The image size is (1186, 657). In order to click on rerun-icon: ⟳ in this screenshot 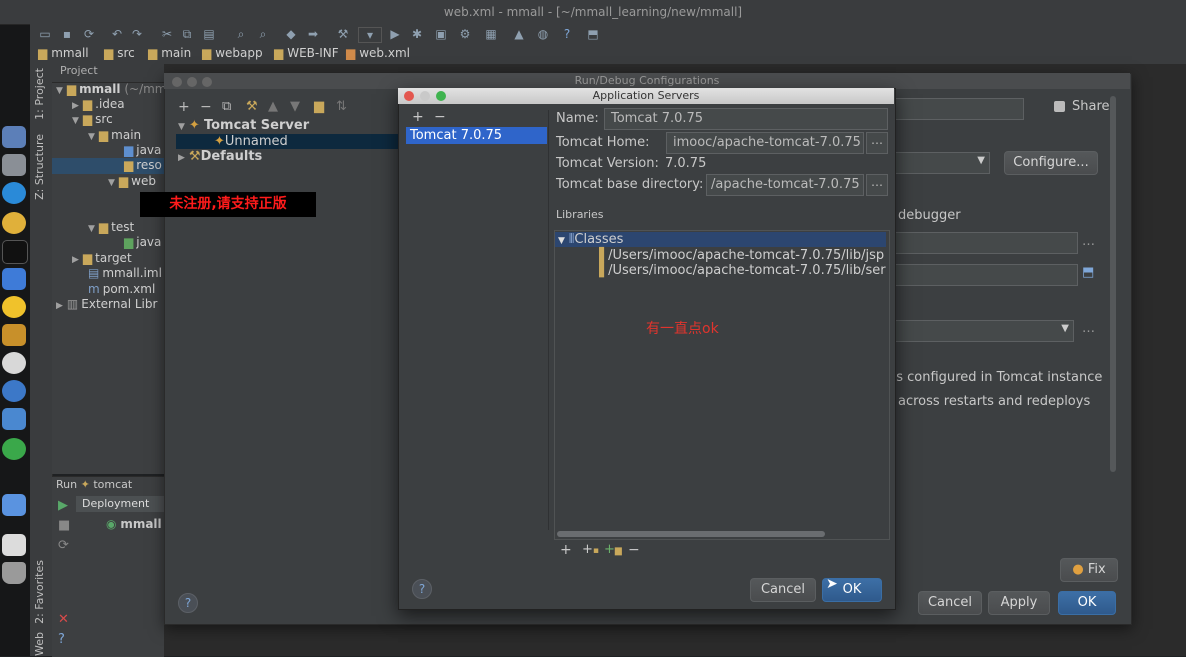, I will do `click(63, 545)`.